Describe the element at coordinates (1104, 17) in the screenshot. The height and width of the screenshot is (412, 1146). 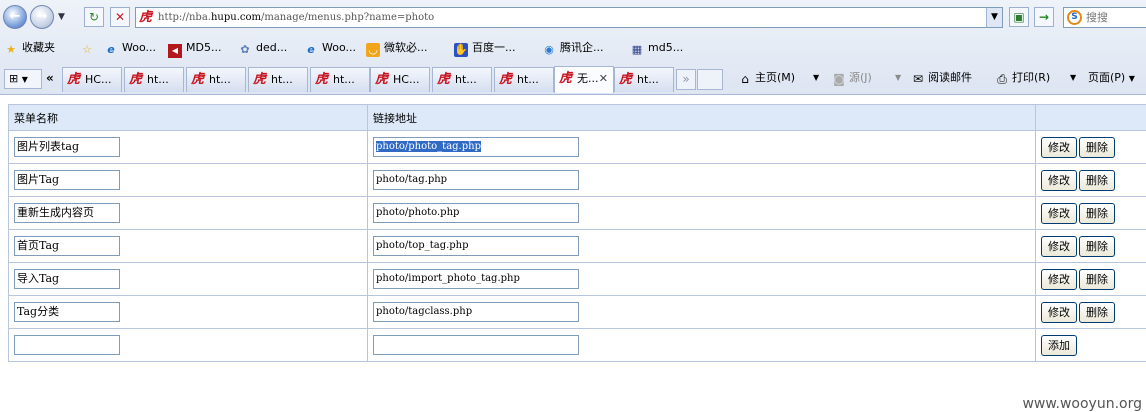
I see `search-input: S 搜搜` at that location.